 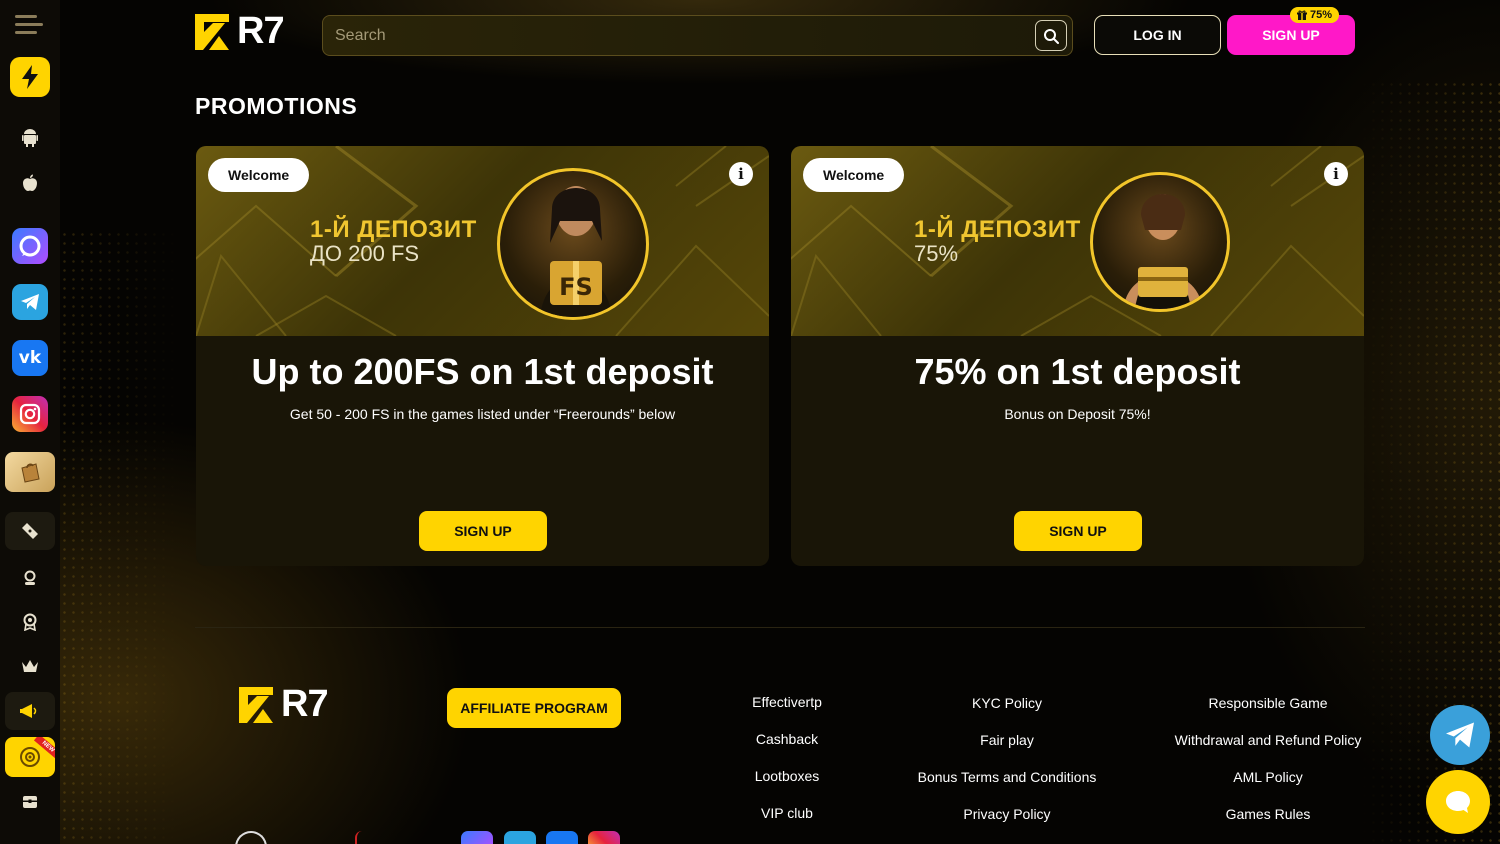 I want to click on login-button: LOG IN, so click(x=1157, y=35).